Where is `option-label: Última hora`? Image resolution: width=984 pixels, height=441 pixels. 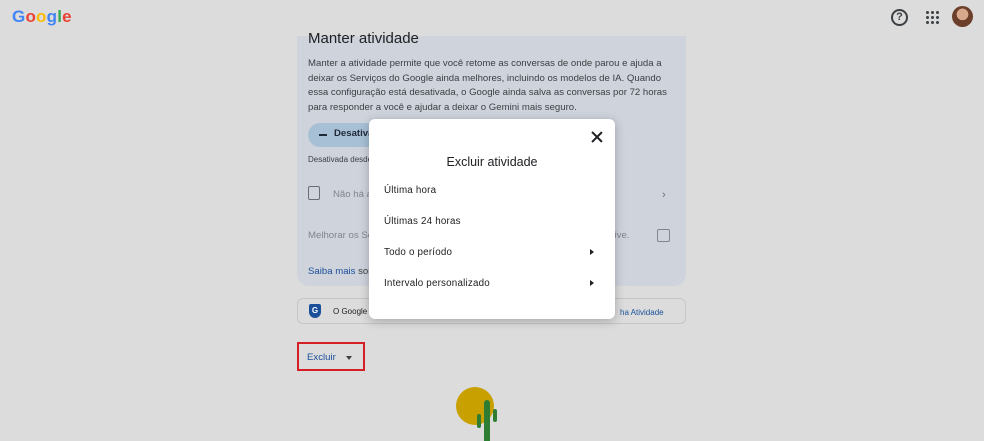
option-label: Última hora is located at coordinates (410, 190).